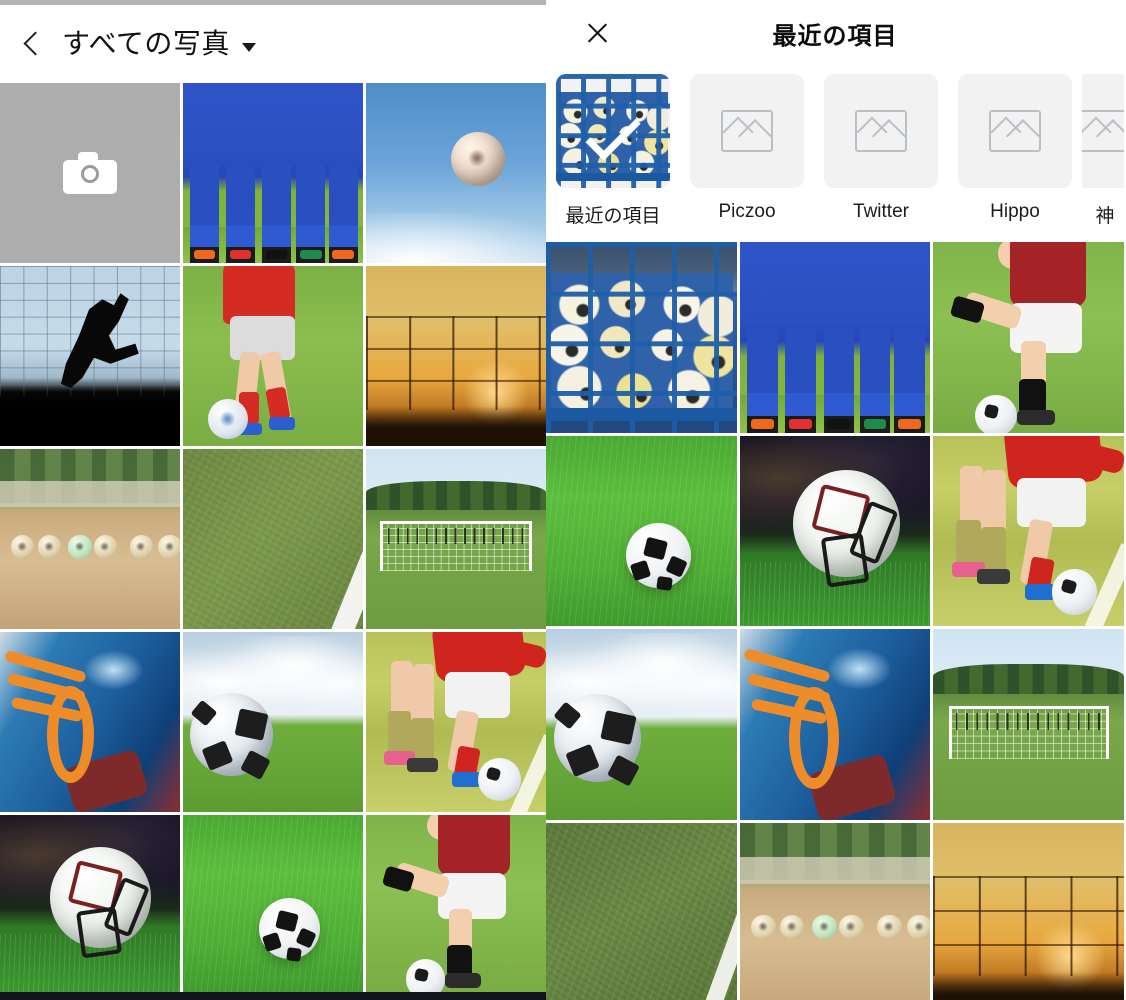 This screenshot has height=1000, width=1126. I want to click on album-strip: 最近の項目 Piczoo Twitter Hippo 神, so click(835, 154).